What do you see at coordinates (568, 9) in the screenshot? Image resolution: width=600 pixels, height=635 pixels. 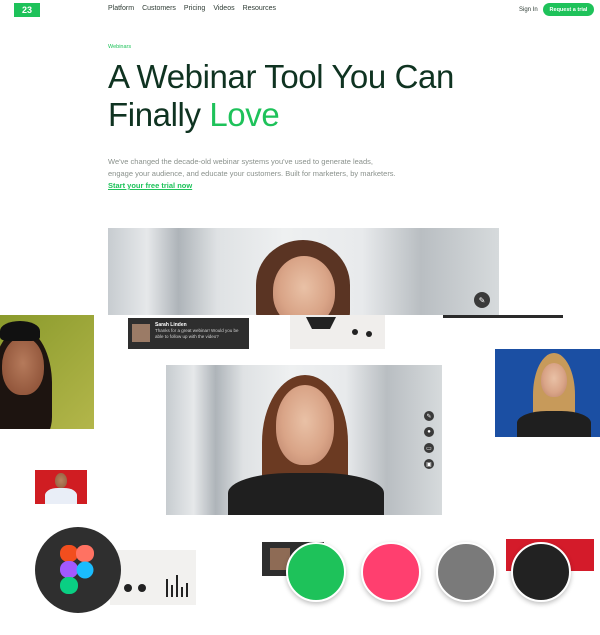 I see `request-trial-button: Request a trial` at bounding box center [568, 9].